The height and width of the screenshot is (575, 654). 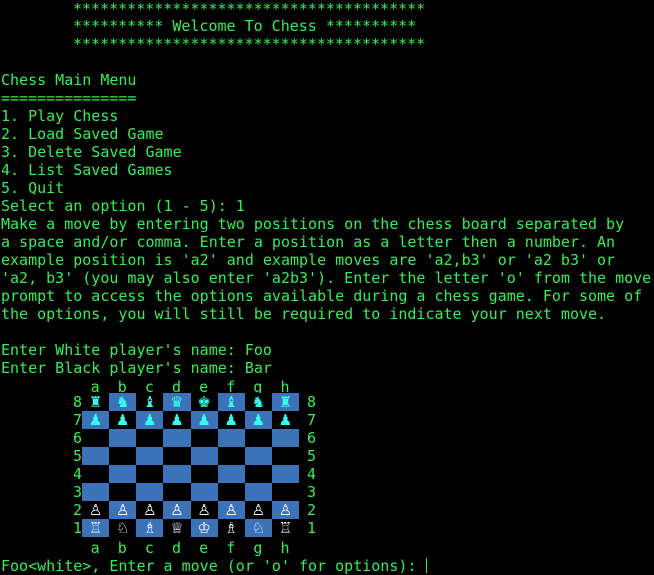 What do you see at coordinates (258, 510) in the screenshot?
I see `board-square-g2: ♙` at bounding box center [258, 510].